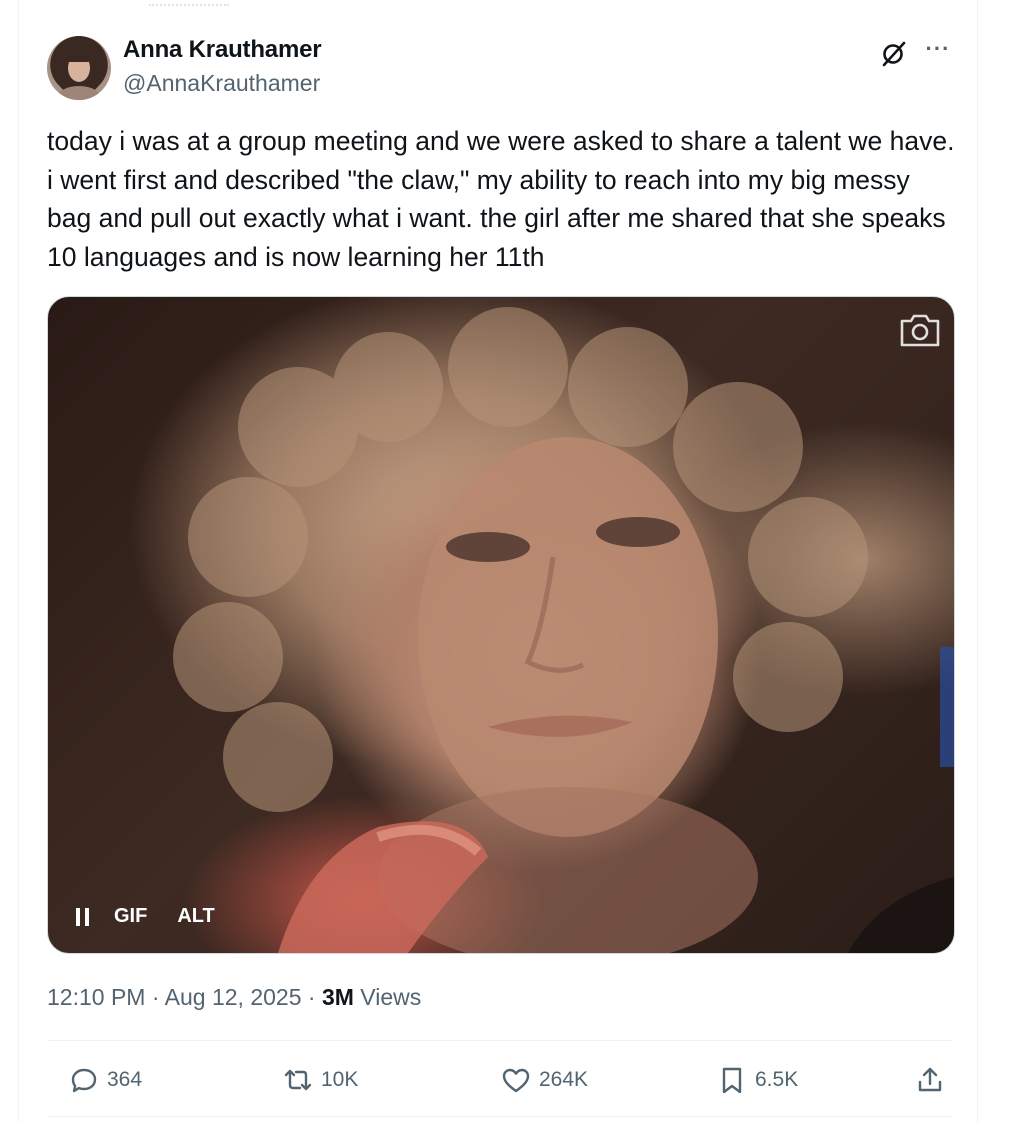 This screenshot has height=1122, width=1022. I want to click on share-icon, so click(930, 1079).